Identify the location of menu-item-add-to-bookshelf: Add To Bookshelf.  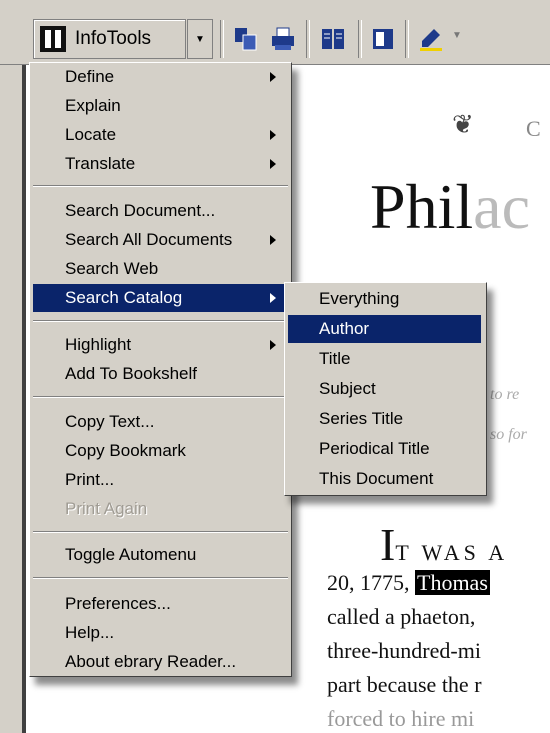
(160, 374).